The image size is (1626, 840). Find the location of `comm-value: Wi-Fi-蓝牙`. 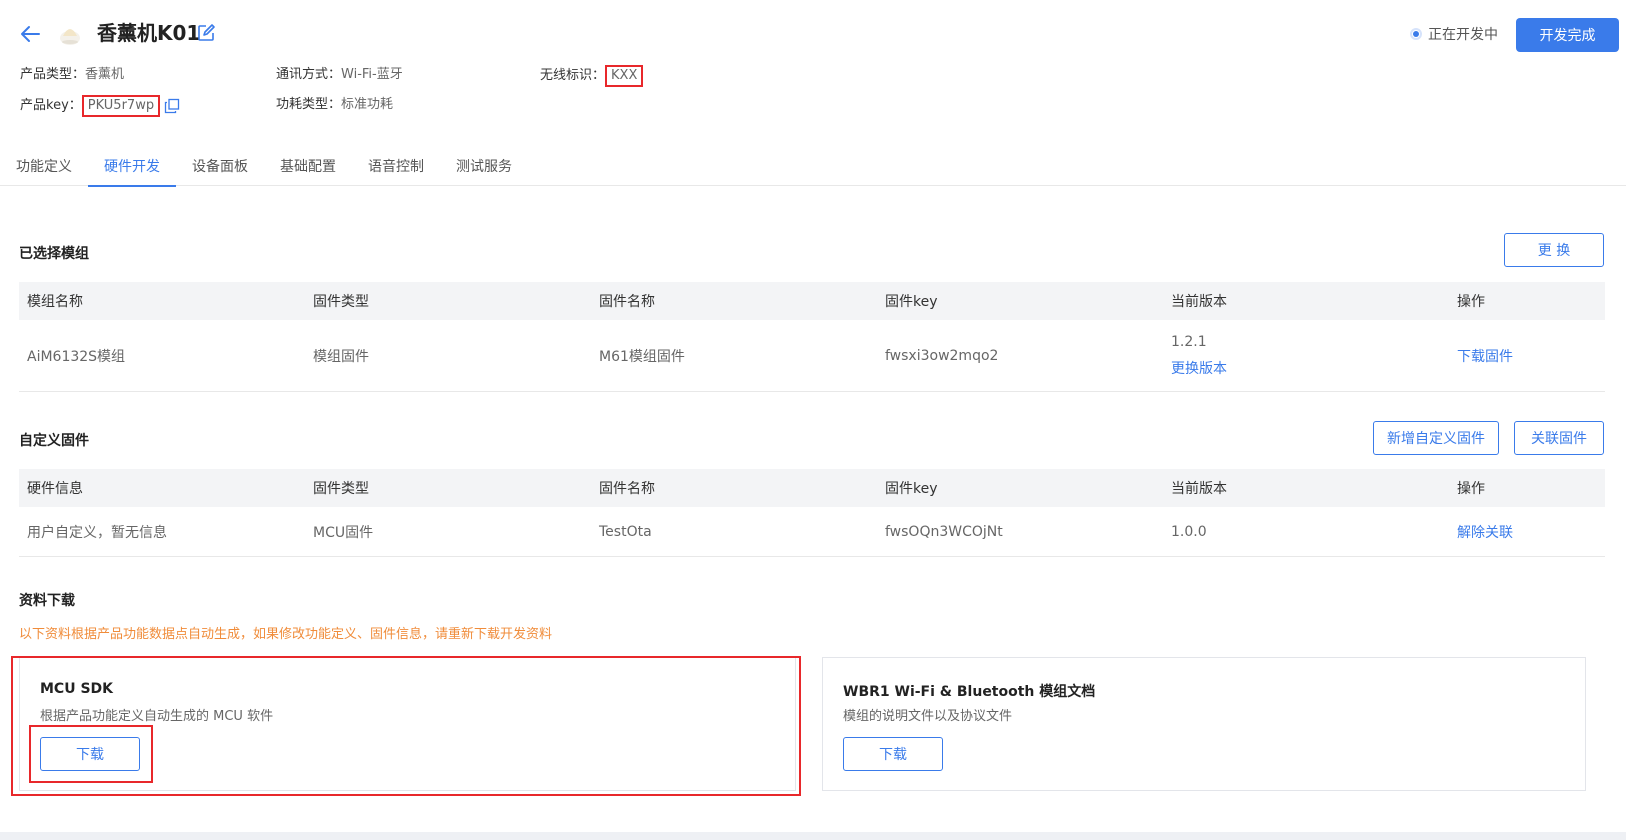

comm-value: Wi-Fi-蓝牙 is located at coordinates (372, 74).